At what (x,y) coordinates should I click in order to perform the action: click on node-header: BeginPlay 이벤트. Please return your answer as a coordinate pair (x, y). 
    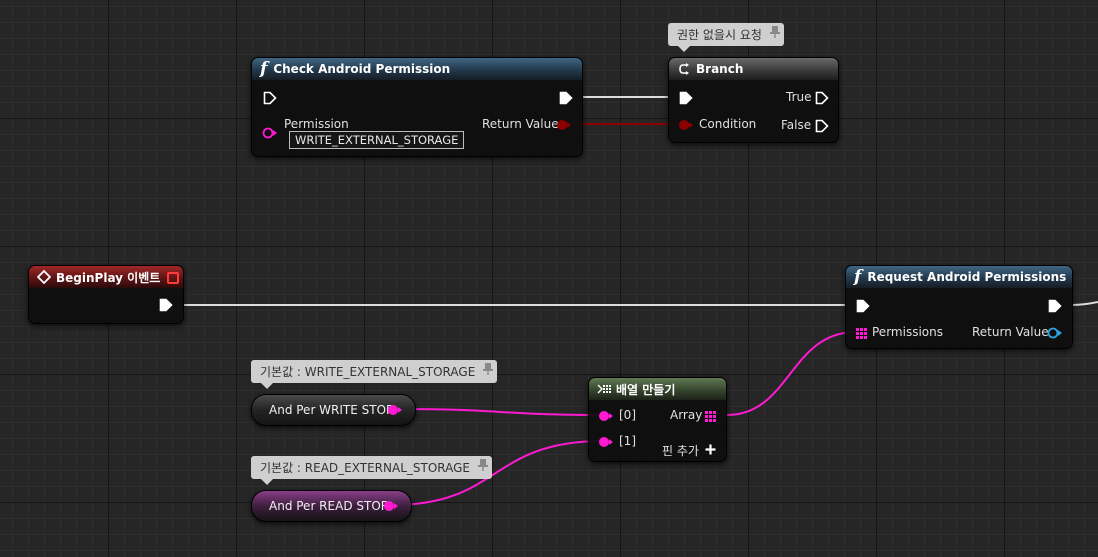
    Looking at the image, I should click on (106, 277).